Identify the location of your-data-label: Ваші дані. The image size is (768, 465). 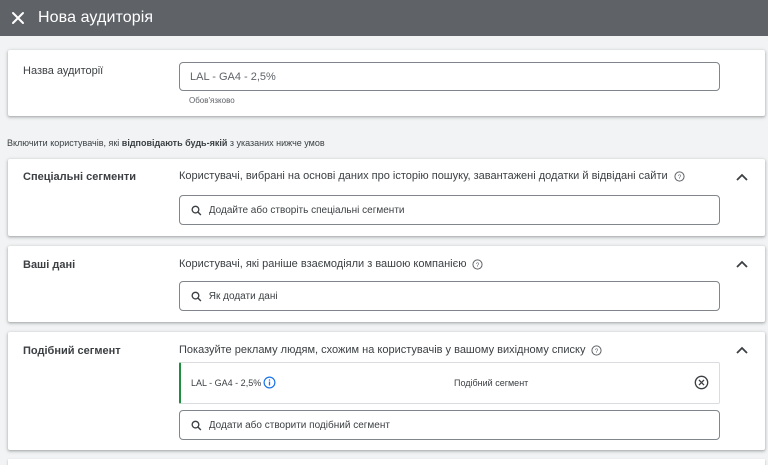
(49, 265).